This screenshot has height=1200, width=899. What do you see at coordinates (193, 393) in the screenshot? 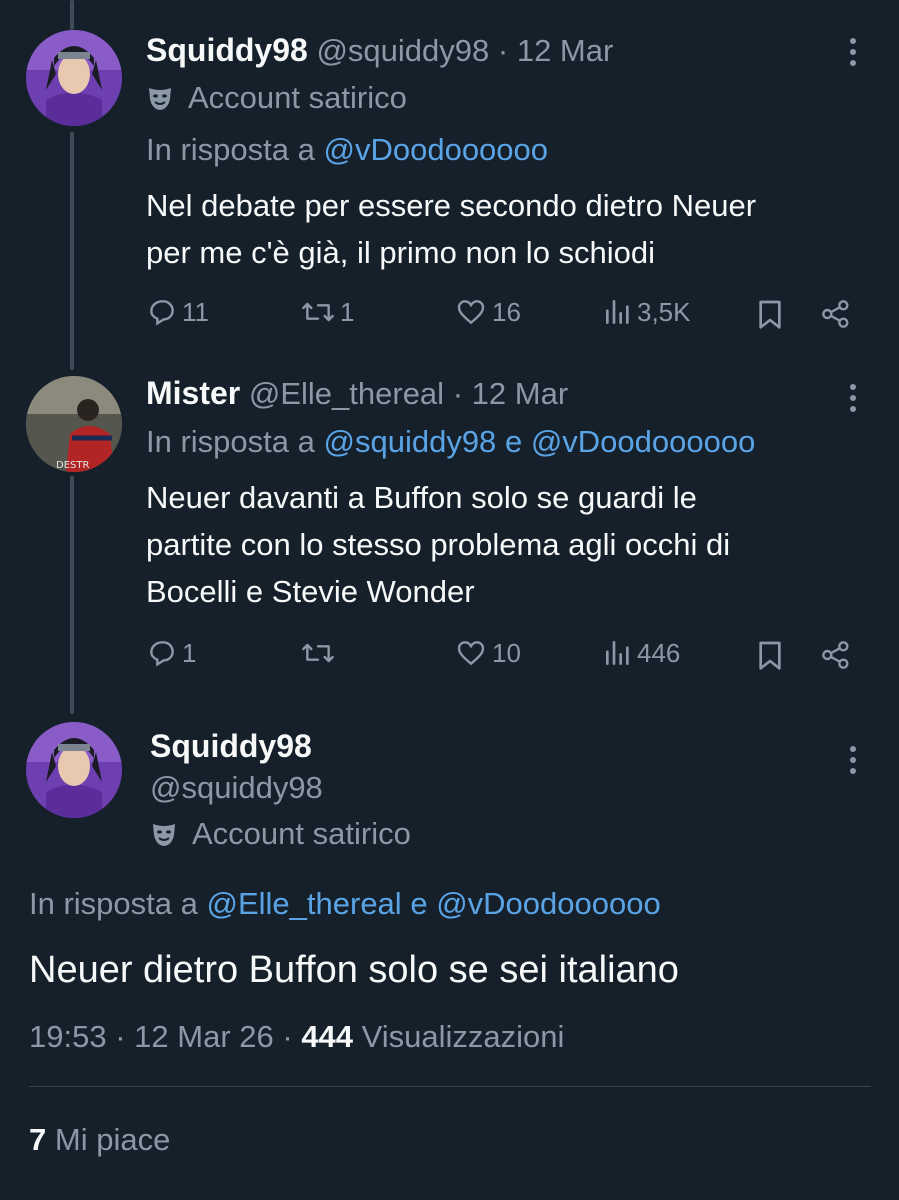
I see `tweet-2-name: Mister` at bounding box center [193, 393].